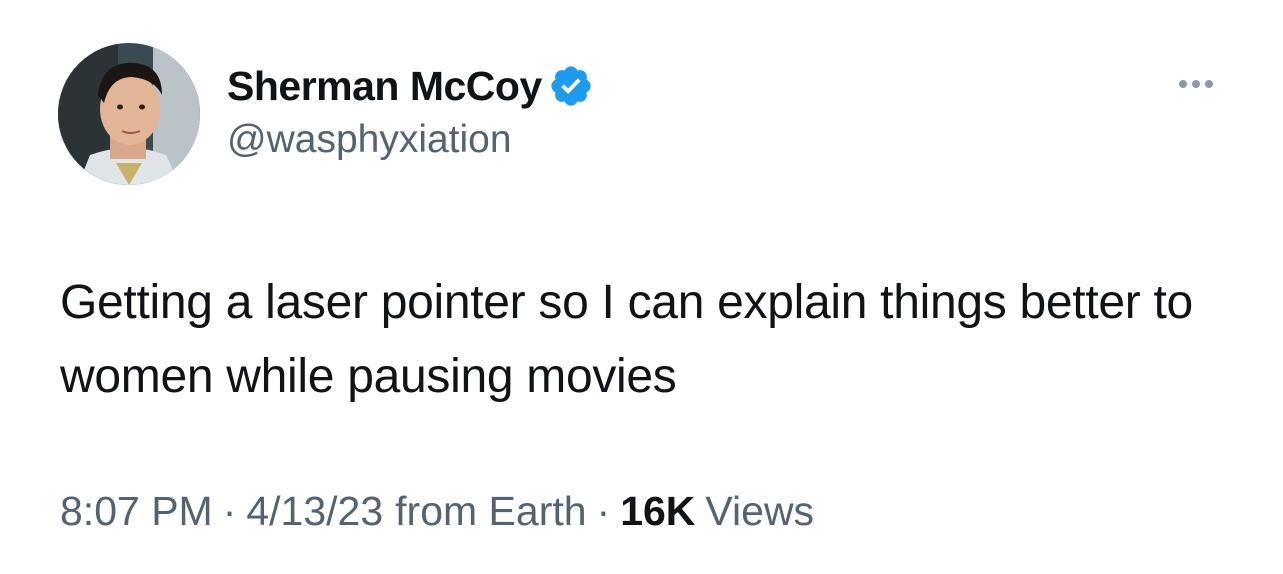 The height and width of the screenshot is (574, 1283). I want to click on tweet-timestamp: 8:07 PM, so click(136, 511).